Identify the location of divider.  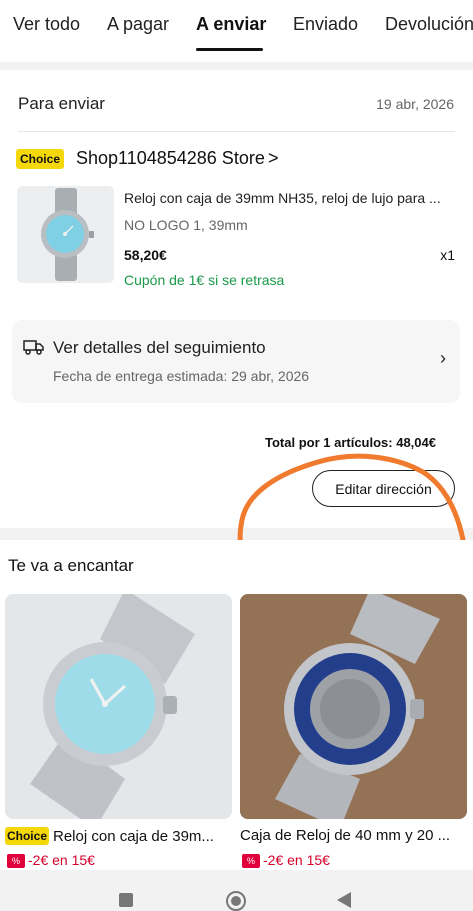
(236, 131).